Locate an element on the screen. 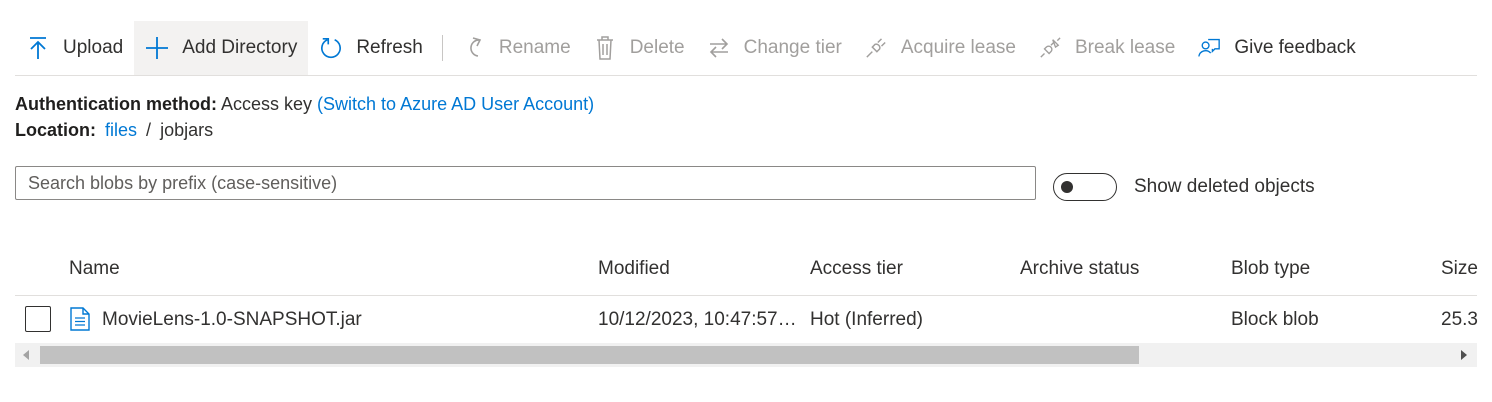 This screenshot has width=1492, height=402. auth-label: Authentication method: is located at coordinates (116, 104).